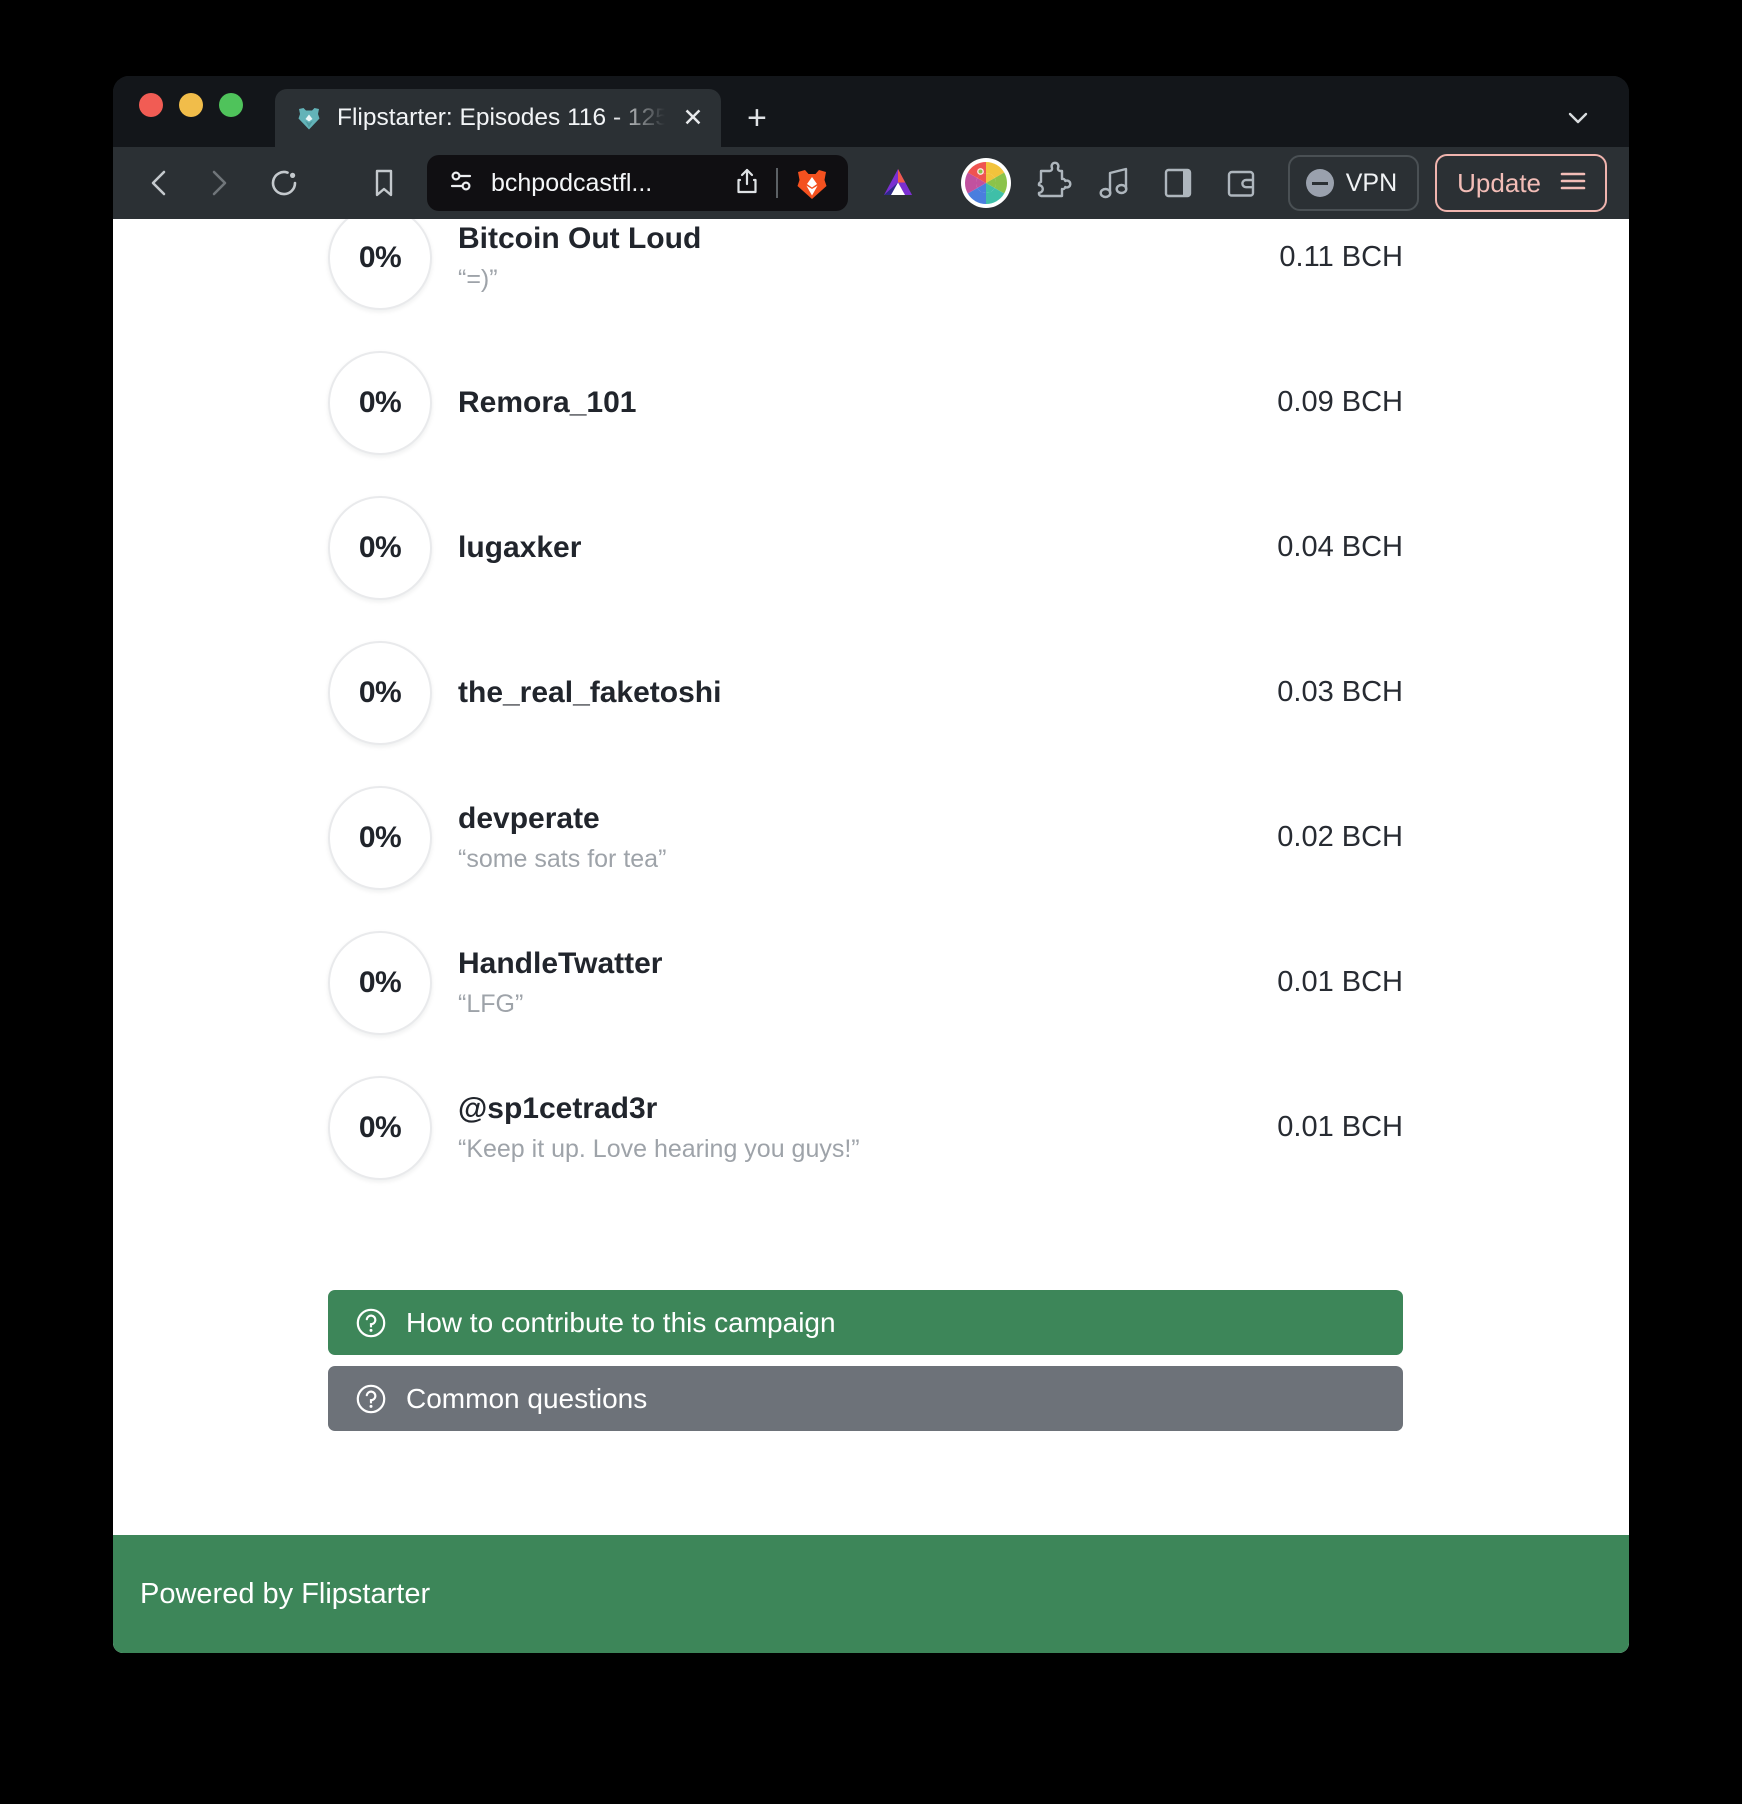 This screenshot has height=1804, width=1742. I want to click on contributor-name: the_real_faketoshi, so click(590, 692).